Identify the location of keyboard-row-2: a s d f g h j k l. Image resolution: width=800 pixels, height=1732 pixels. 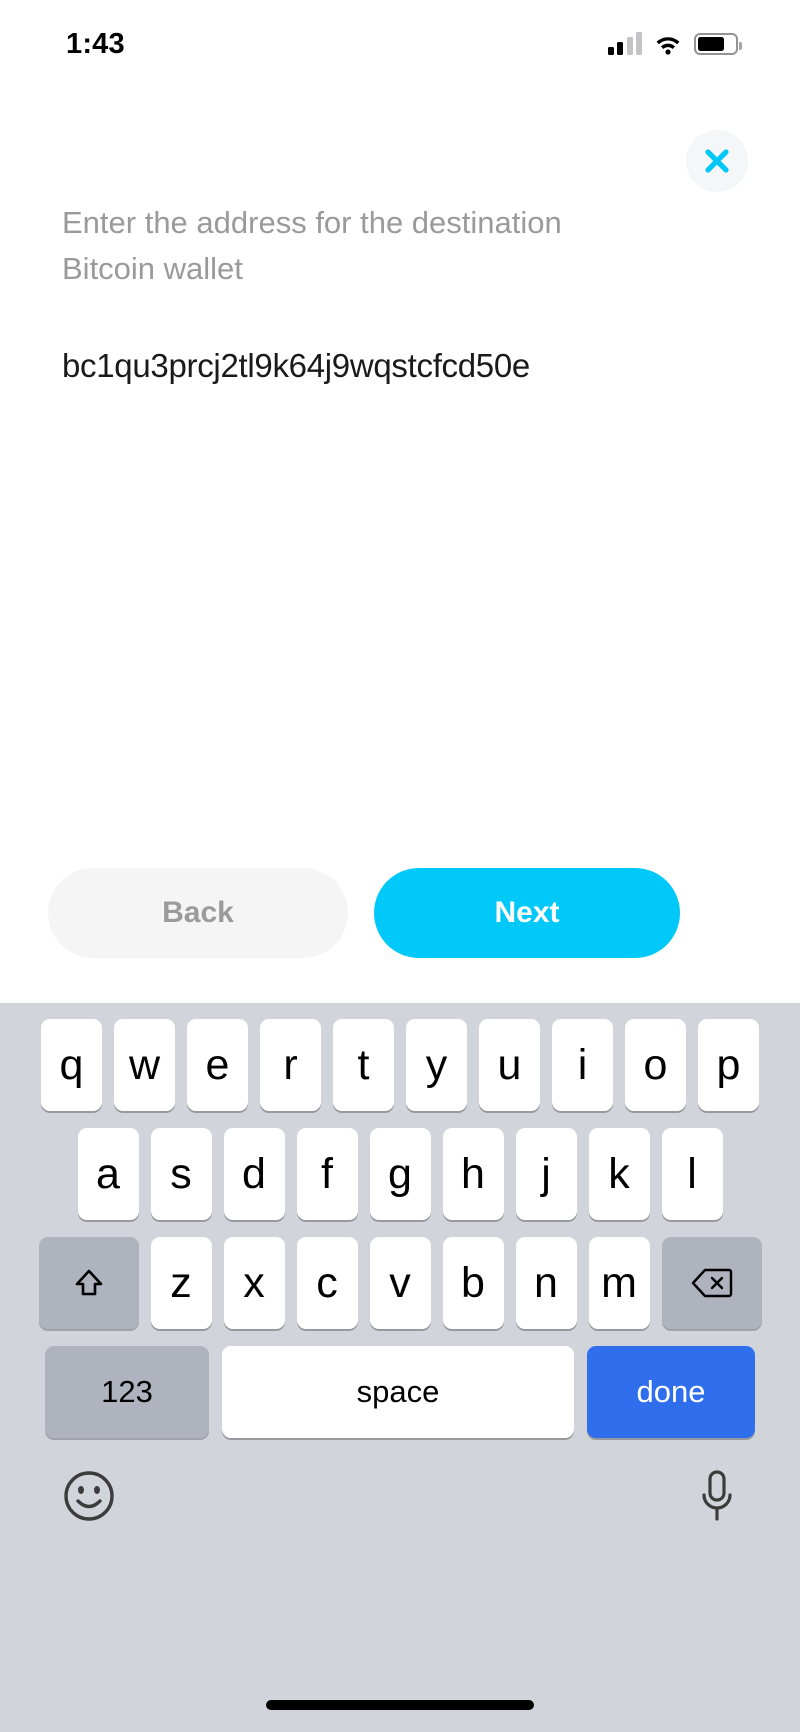
(400, 1174).